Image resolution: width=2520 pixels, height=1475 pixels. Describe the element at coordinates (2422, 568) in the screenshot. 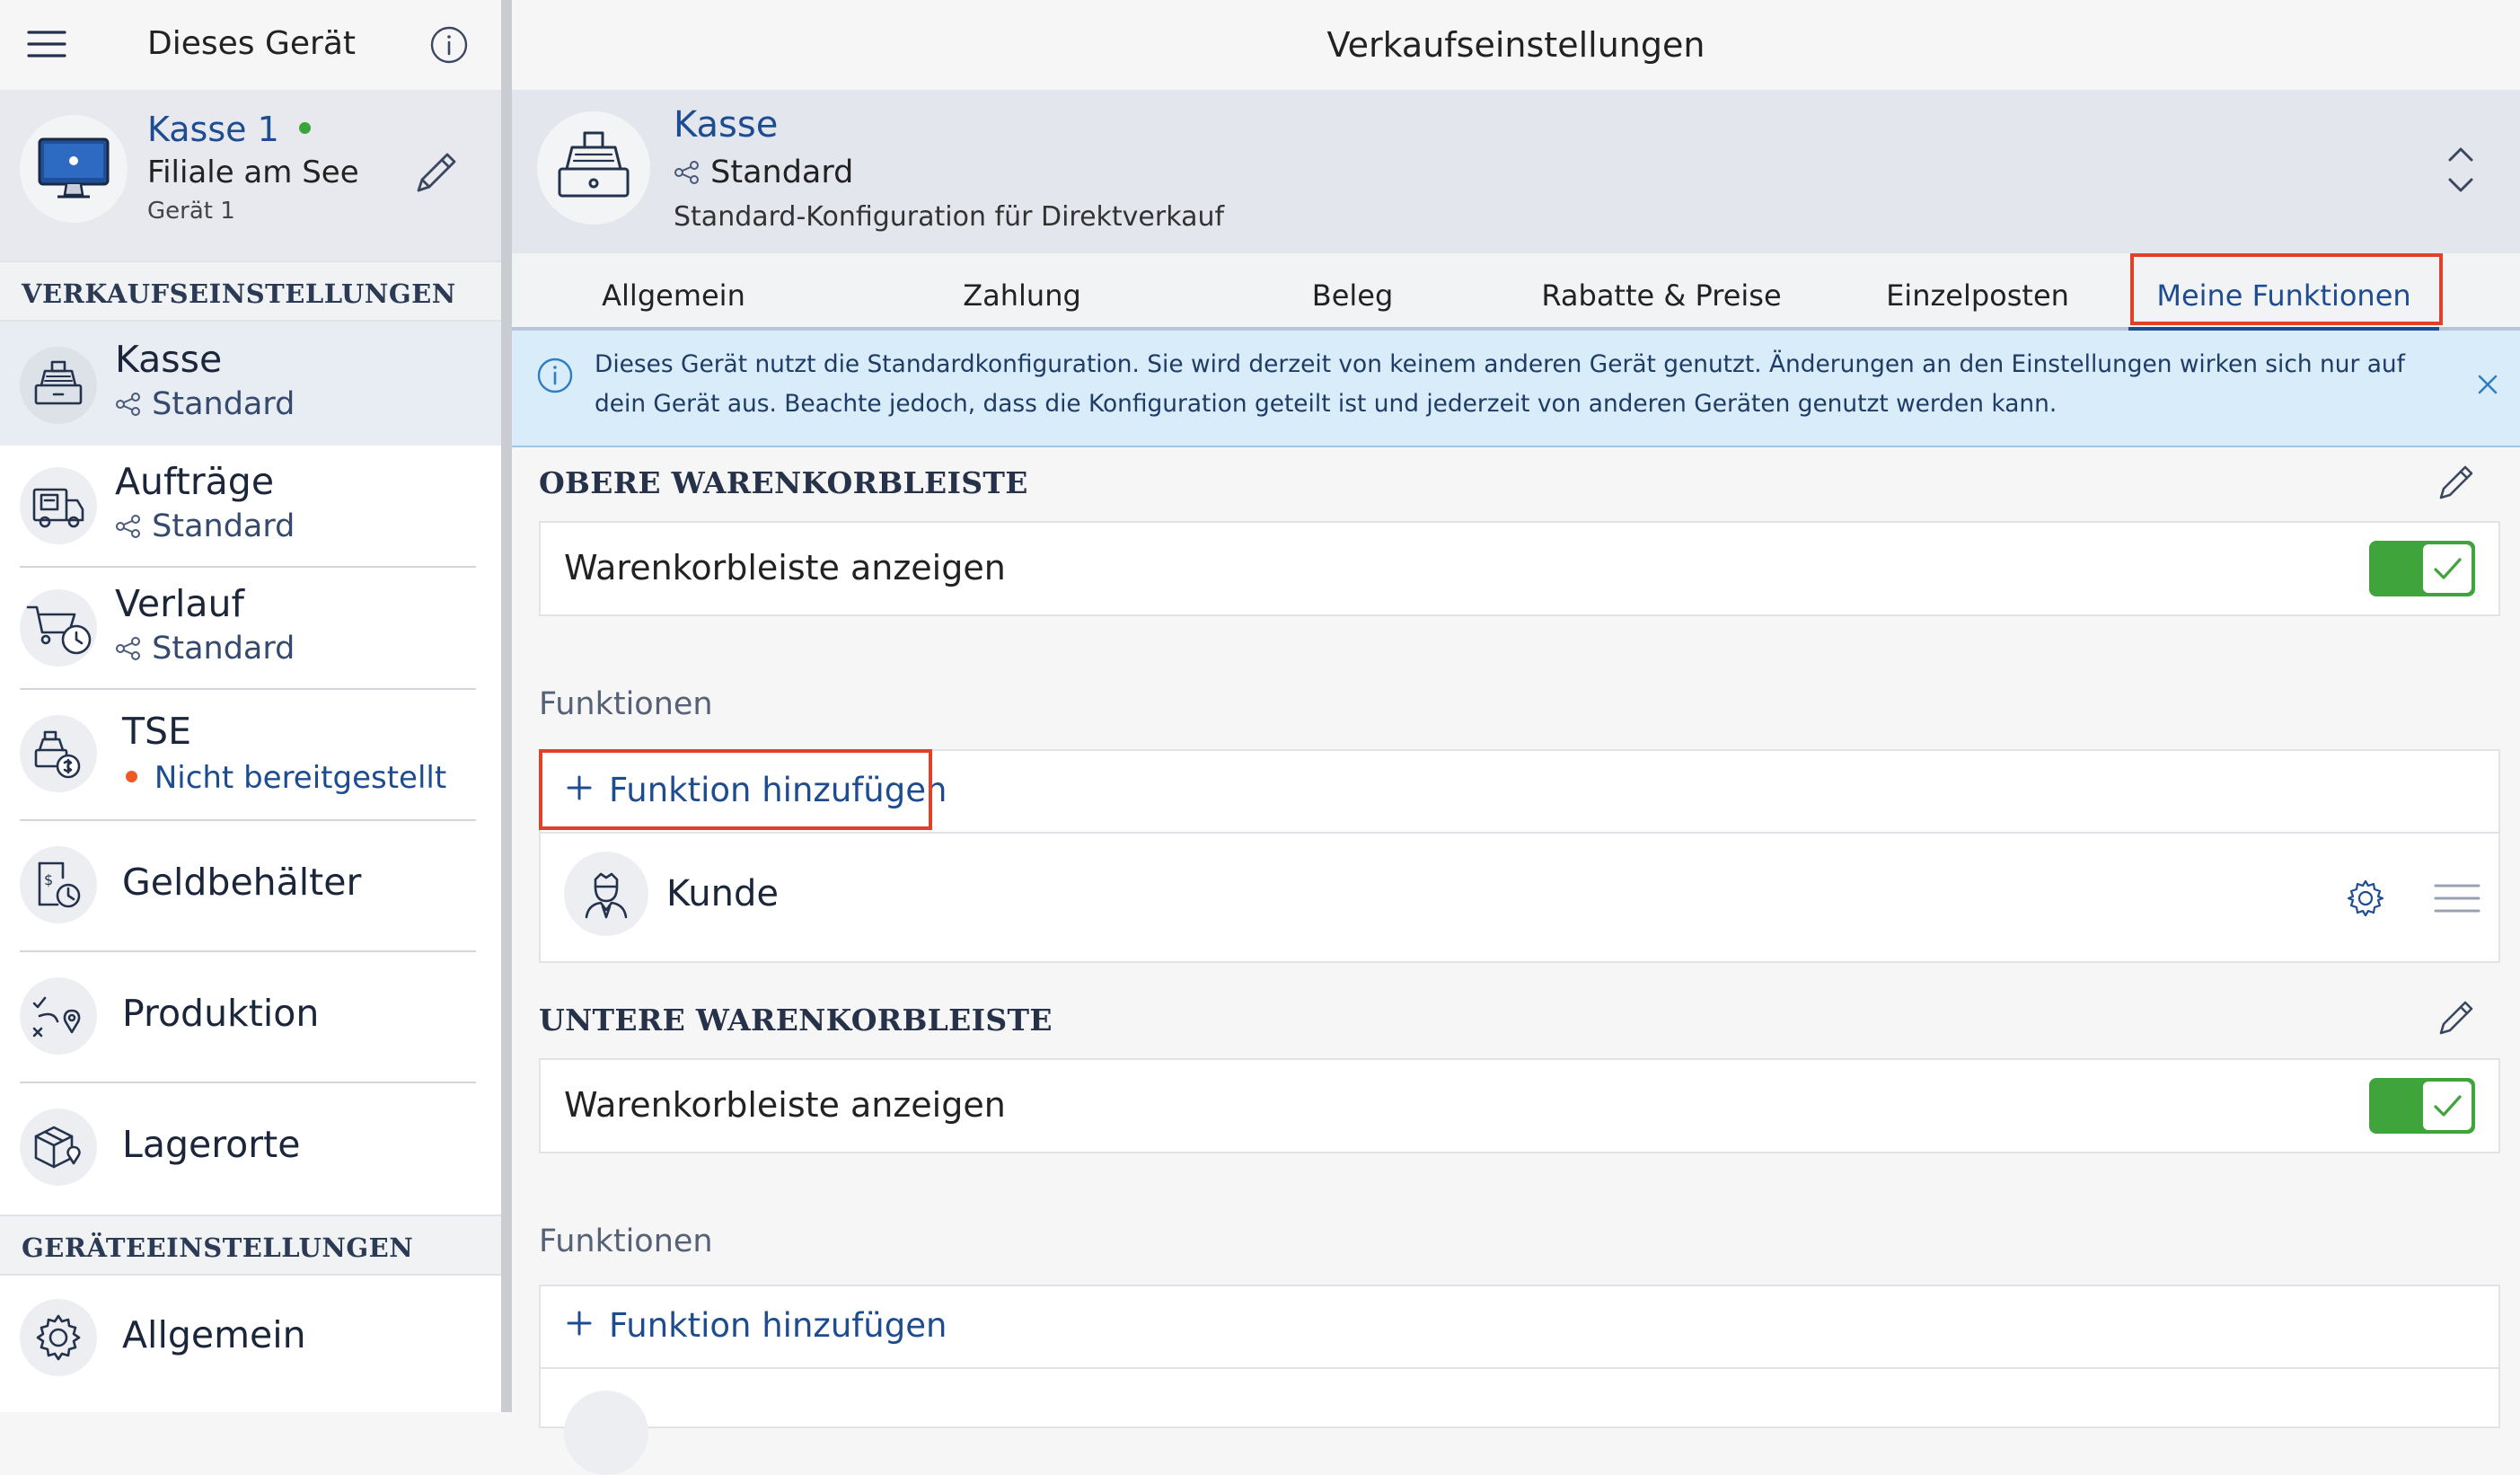

I see `toggle-switch-upper` at that location.